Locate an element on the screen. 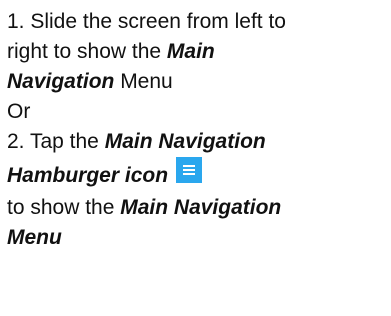 Image resolution: width=391 pixels, height=316 pixels. separator-text: Or is located at coordinates (19, 111).